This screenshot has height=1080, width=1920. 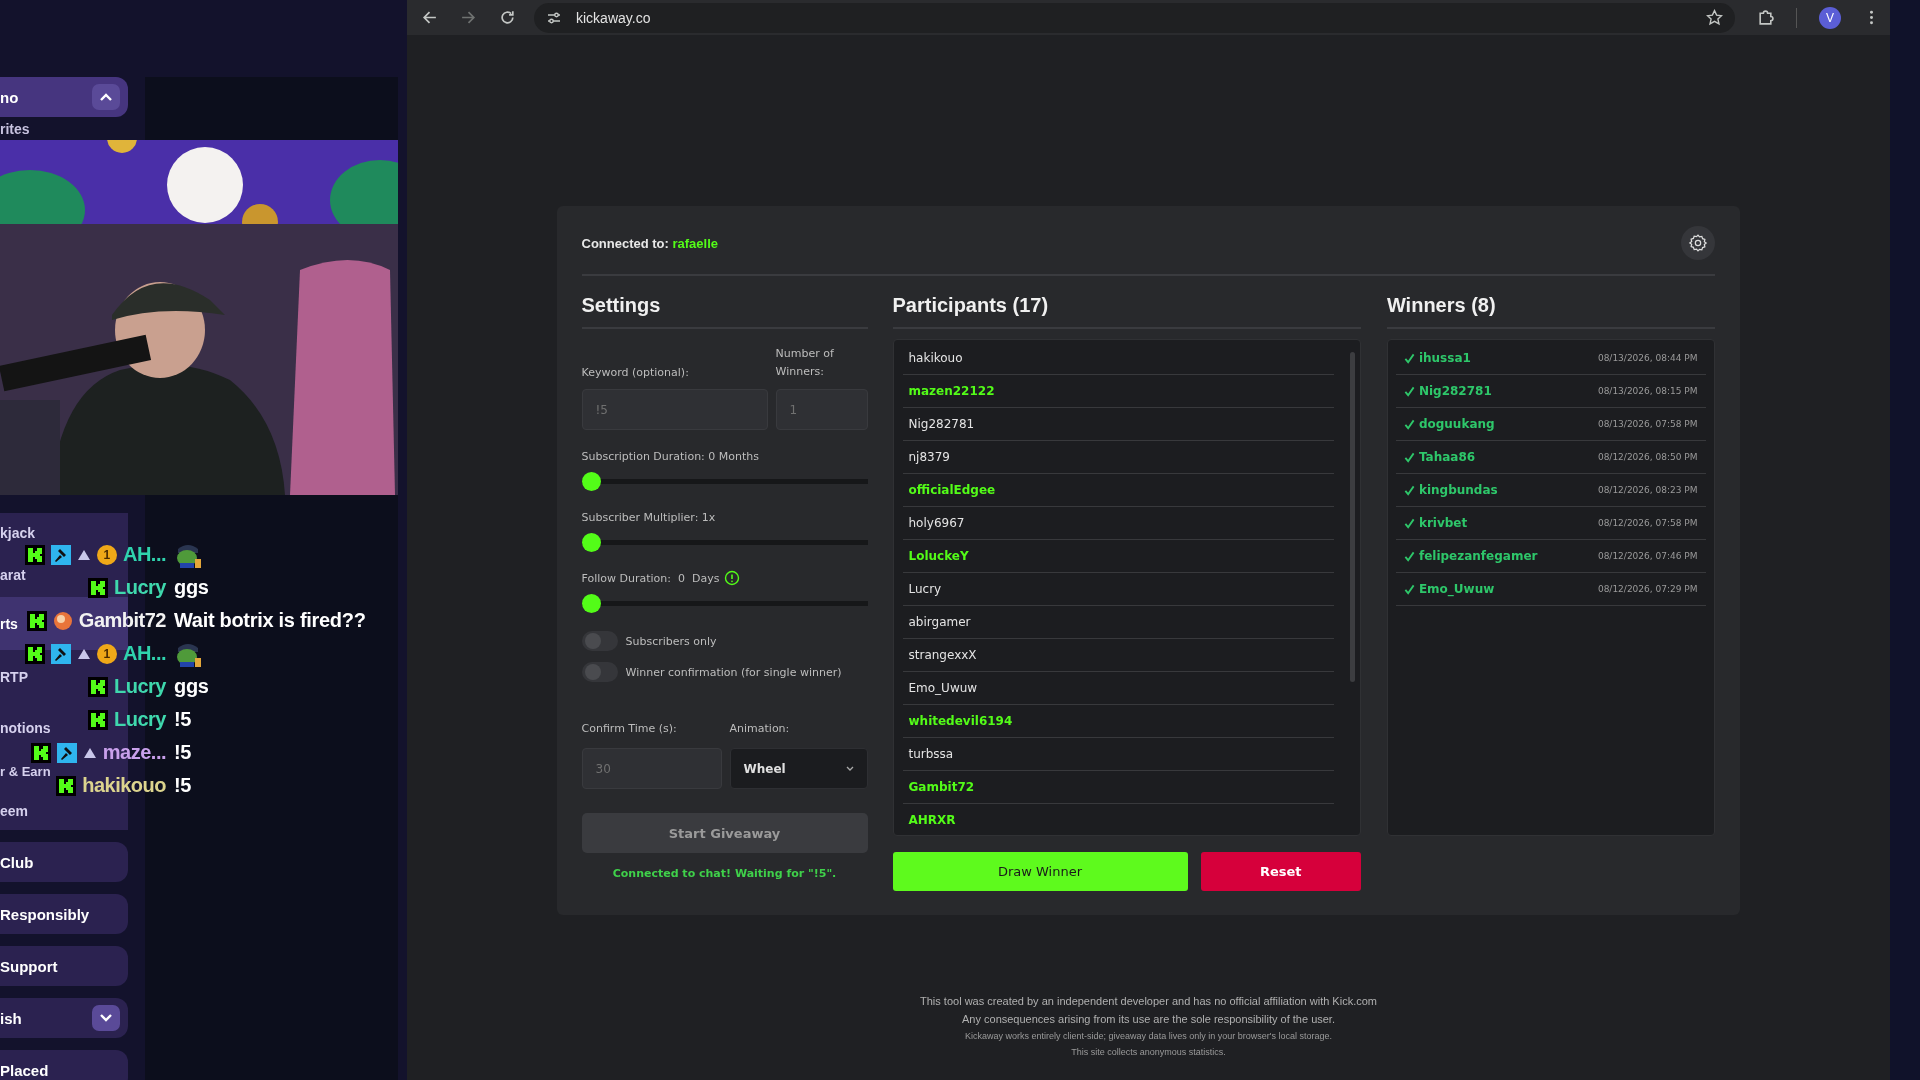 I want to click on win-time: 08/12/2026, 07:29 PM, so click(x=1647, y=589).